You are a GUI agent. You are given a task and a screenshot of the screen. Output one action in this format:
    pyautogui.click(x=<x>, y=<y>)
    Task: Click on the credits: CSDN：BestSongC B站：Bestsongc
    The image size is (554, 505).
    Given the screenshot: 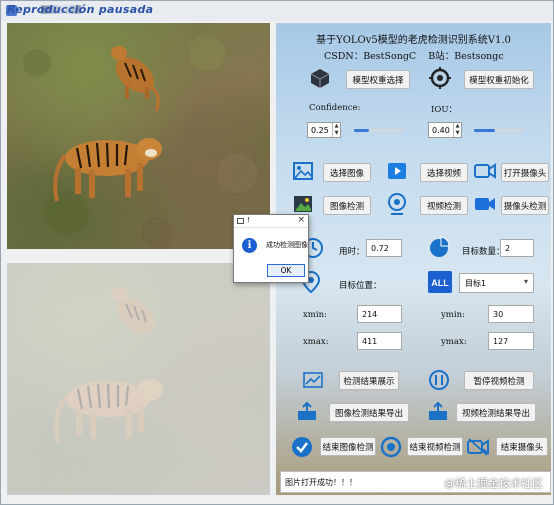 What is the action you would take?
    pyautogui.click(x=414, y=55)
    